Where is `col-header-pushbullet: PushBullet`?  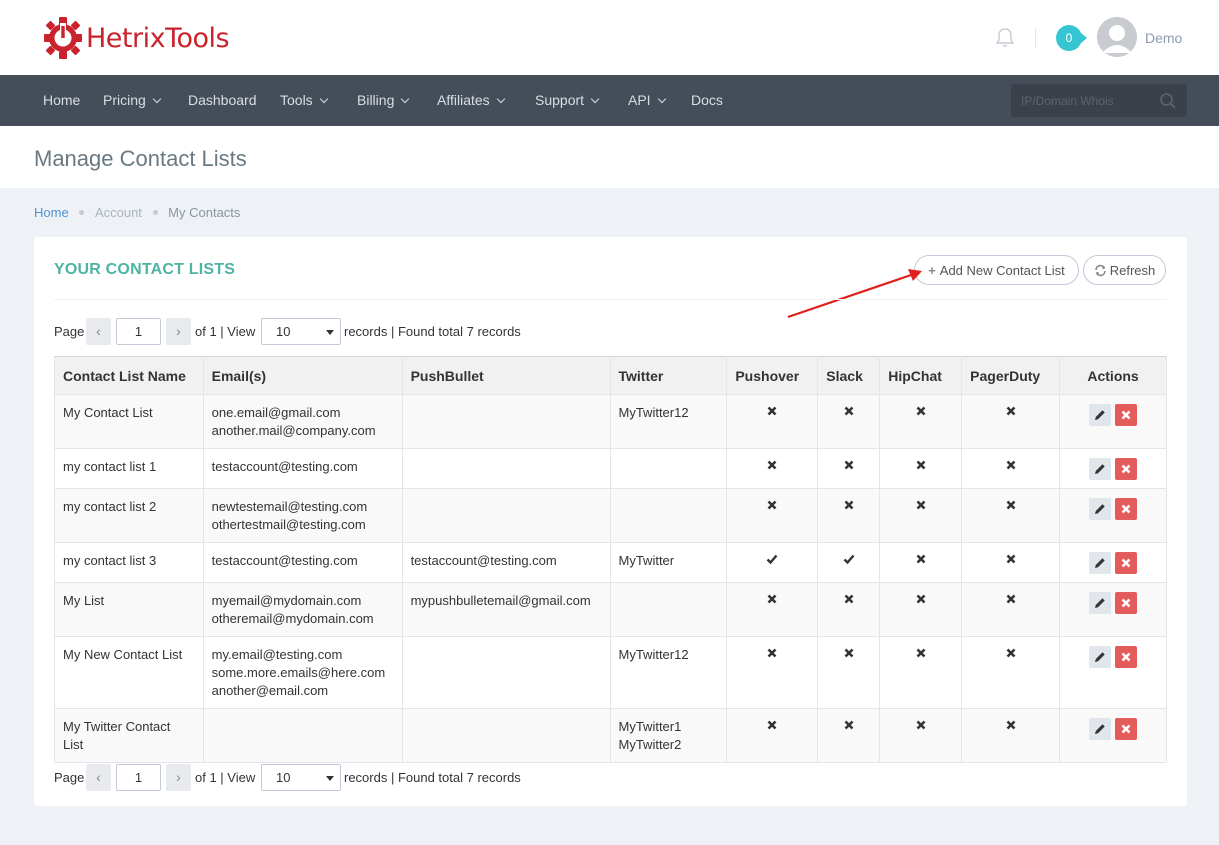
col-header-pushbullet: PushBullet is located at coordinates (506, 375).